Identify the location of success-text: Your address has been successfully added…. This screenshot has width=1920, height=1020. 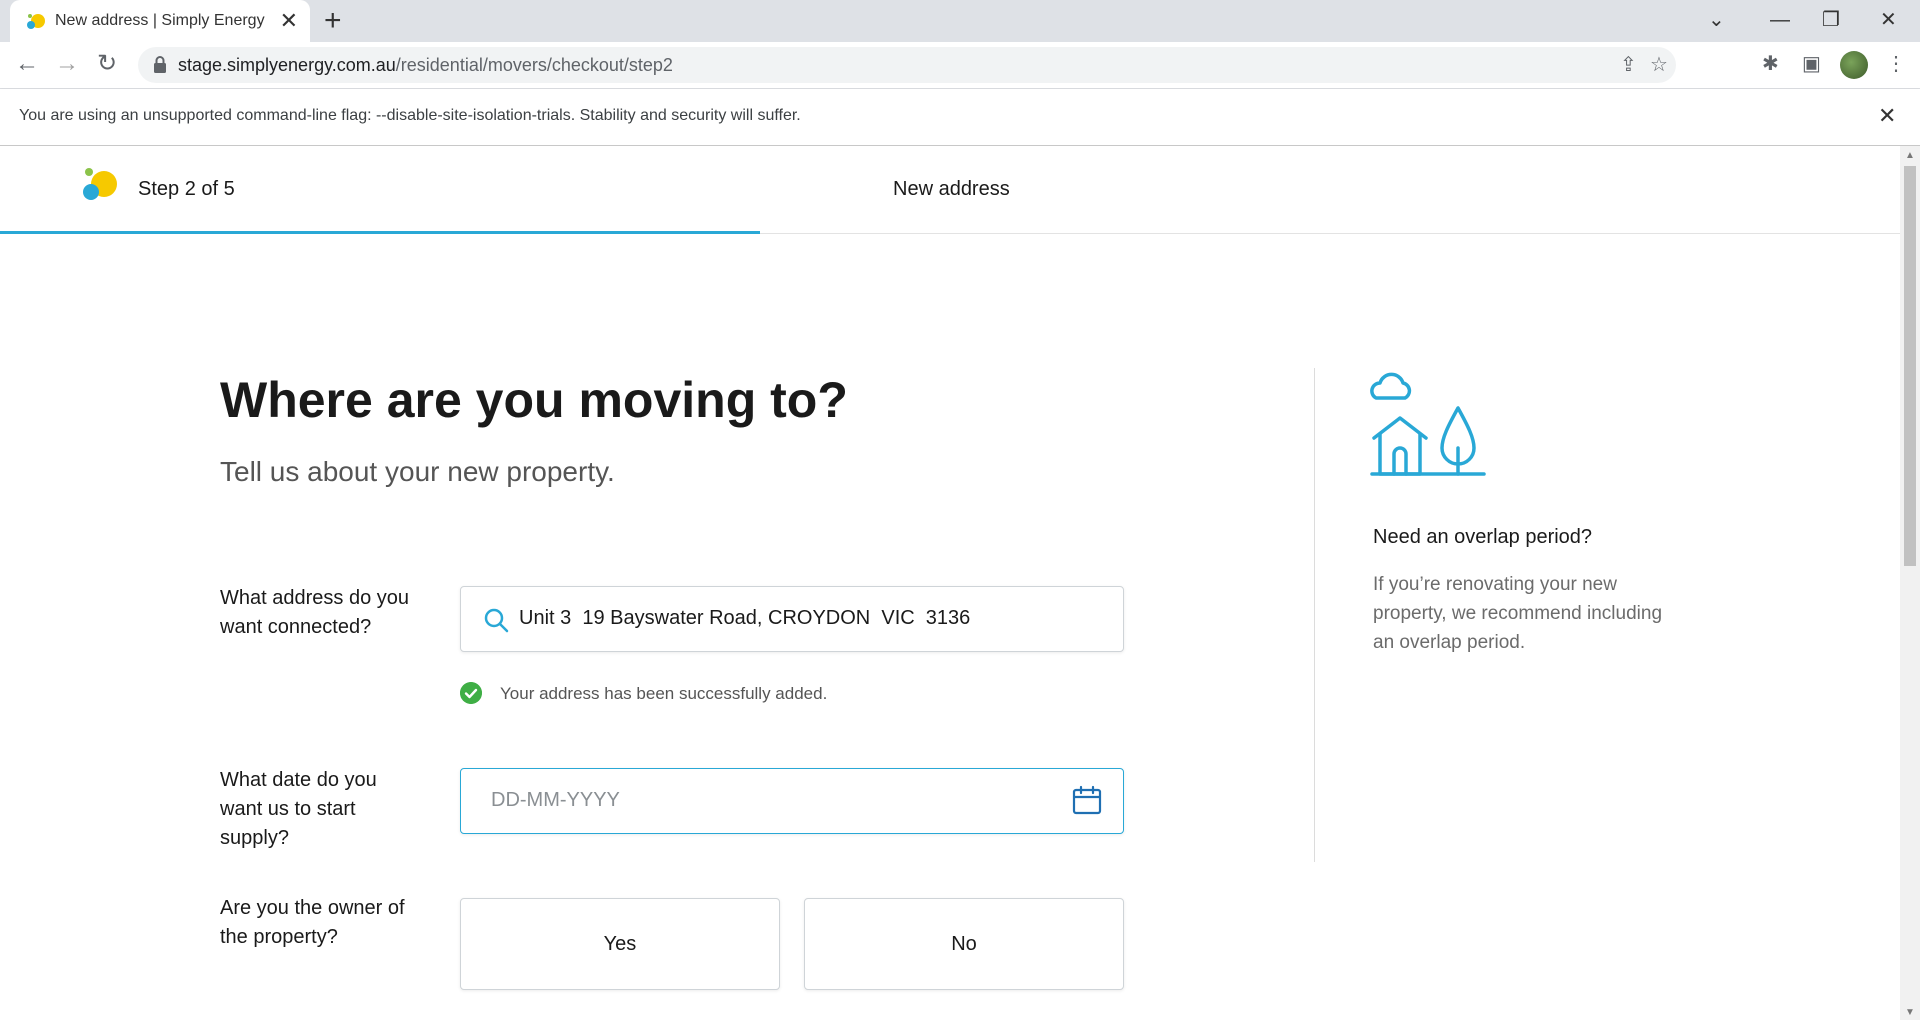
(664, 693).